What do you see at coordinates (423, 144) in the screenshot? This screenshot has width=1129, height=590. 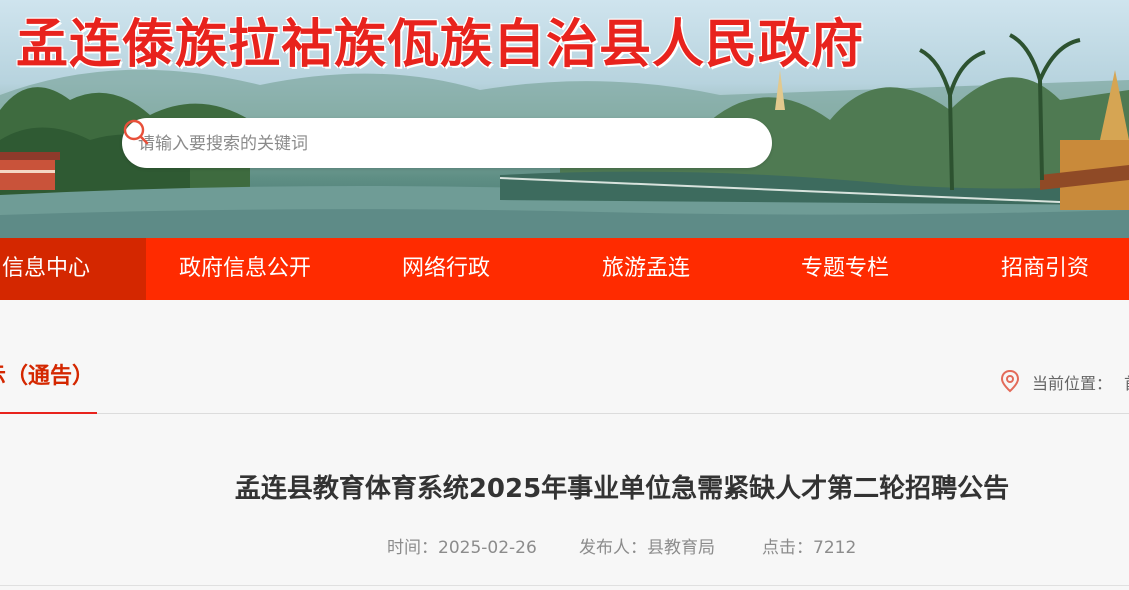 I see `search-input` at bounding box center [423, 144].